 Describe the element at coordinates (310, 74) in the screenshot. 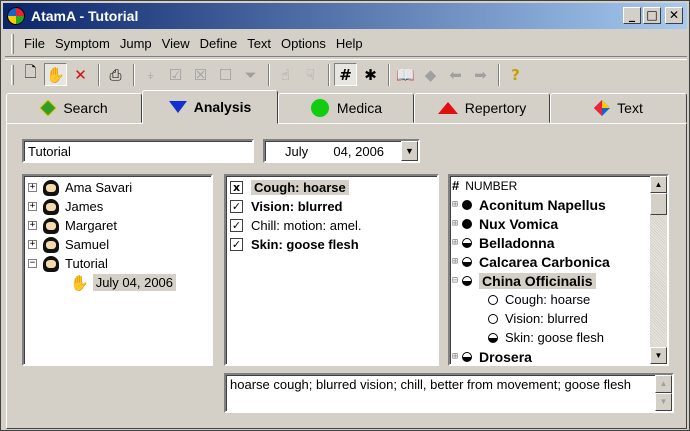

I see `hand-down-icon: ☟` at that location.